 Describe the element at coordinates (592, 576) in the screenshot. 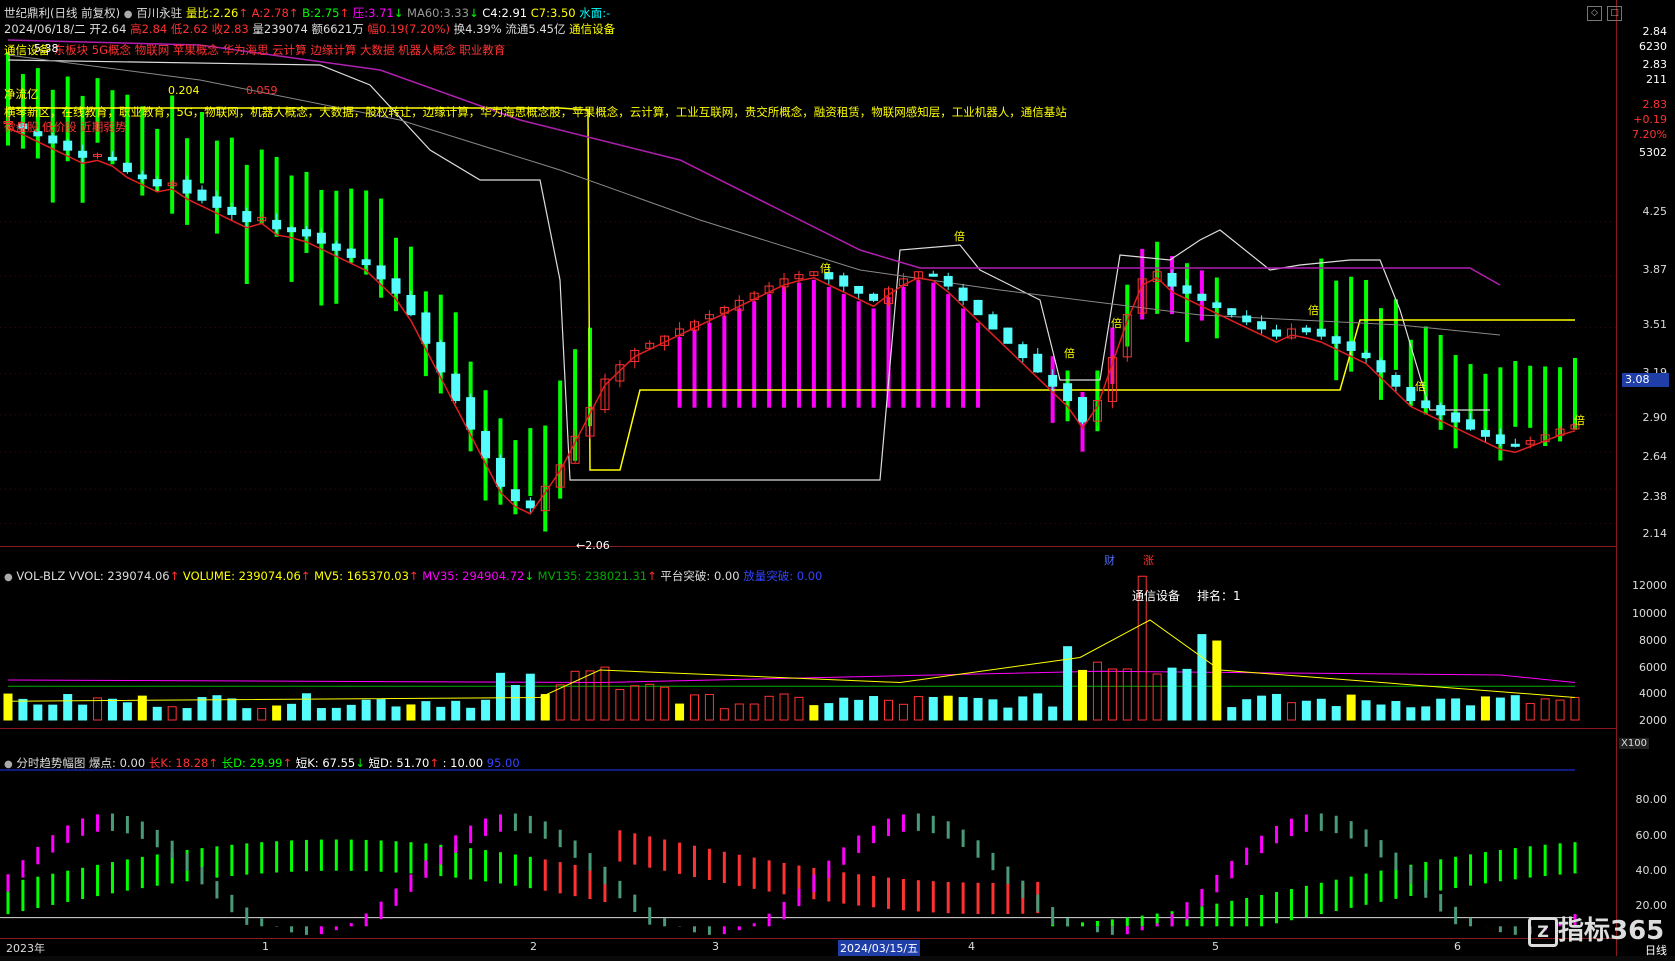

I see `mv135-value: MV135: 238021.31` at that location.